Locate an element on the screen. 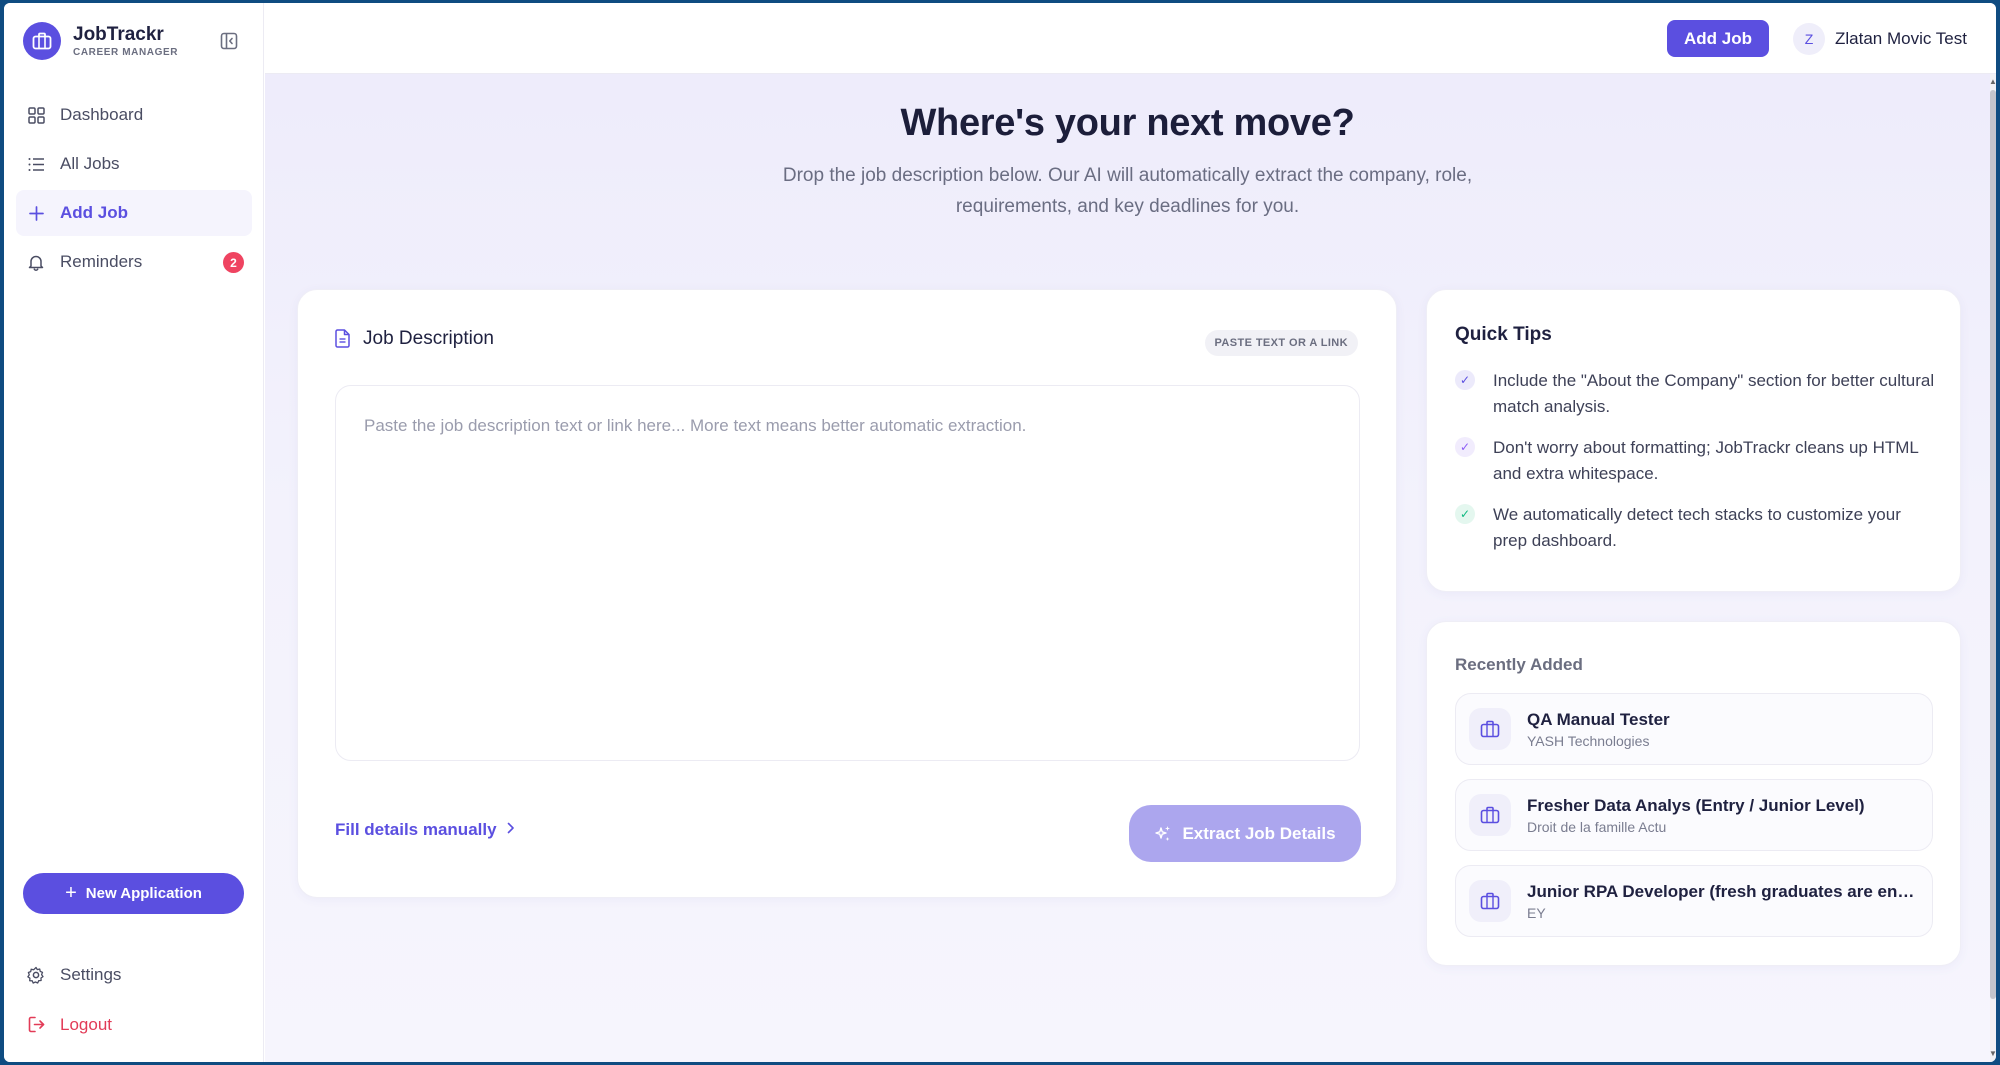 The height and width of the screenshot is (1065, 2000). job-description-header: Job Description is located at coordinates (414, 339).